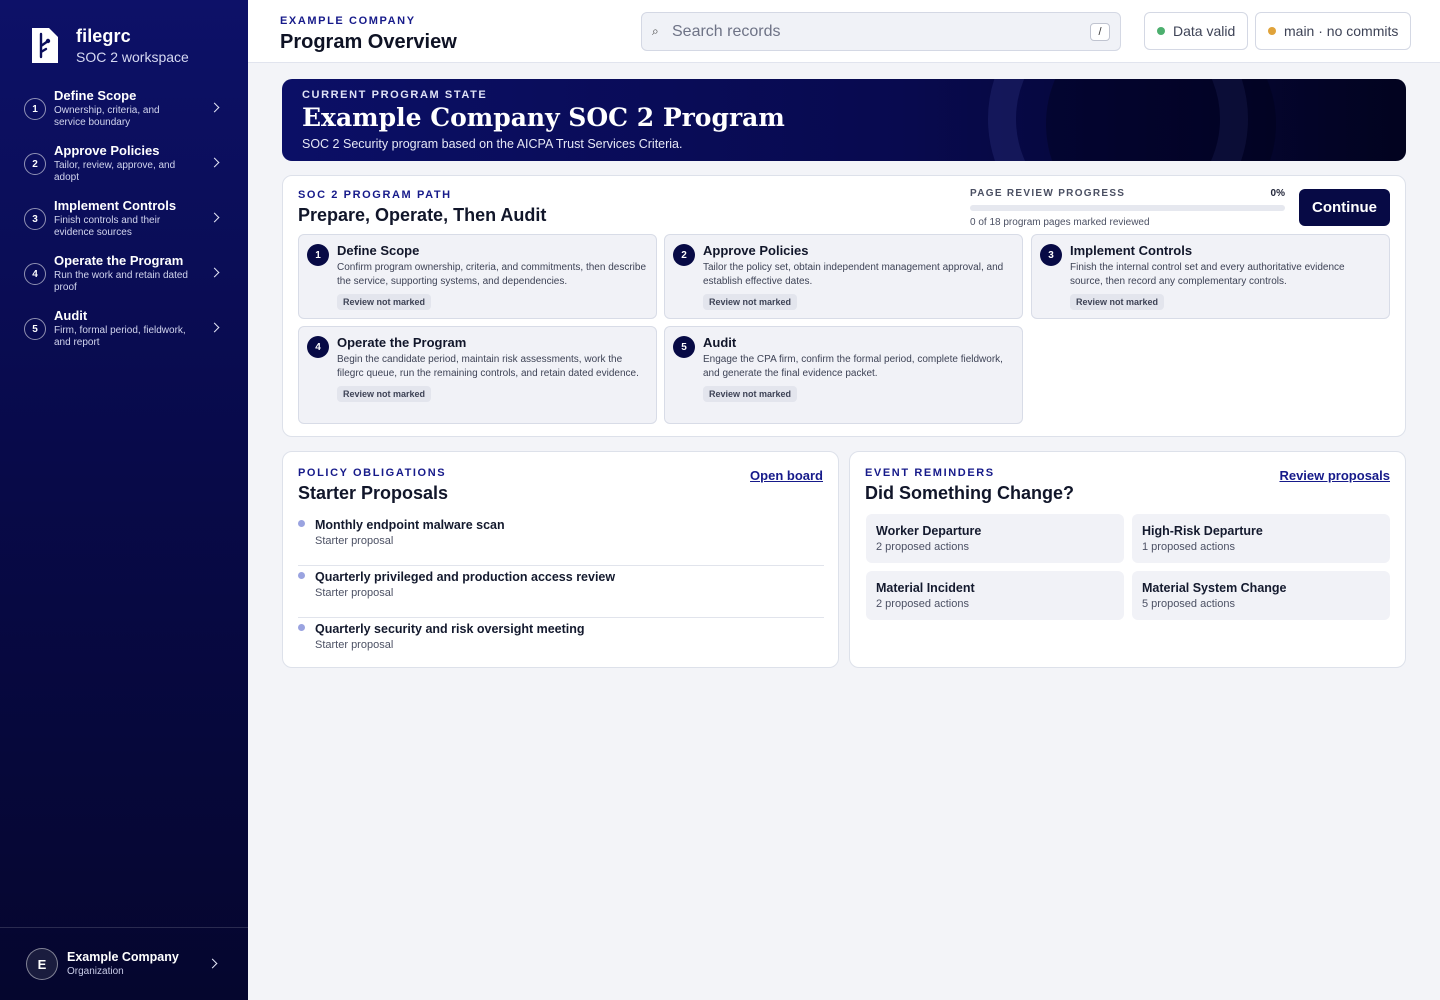 This screenshot has height=1000, width=1440. I want to click on event-tile-material-incident: Material Incident 2 proposed actions, so click(995, 595).